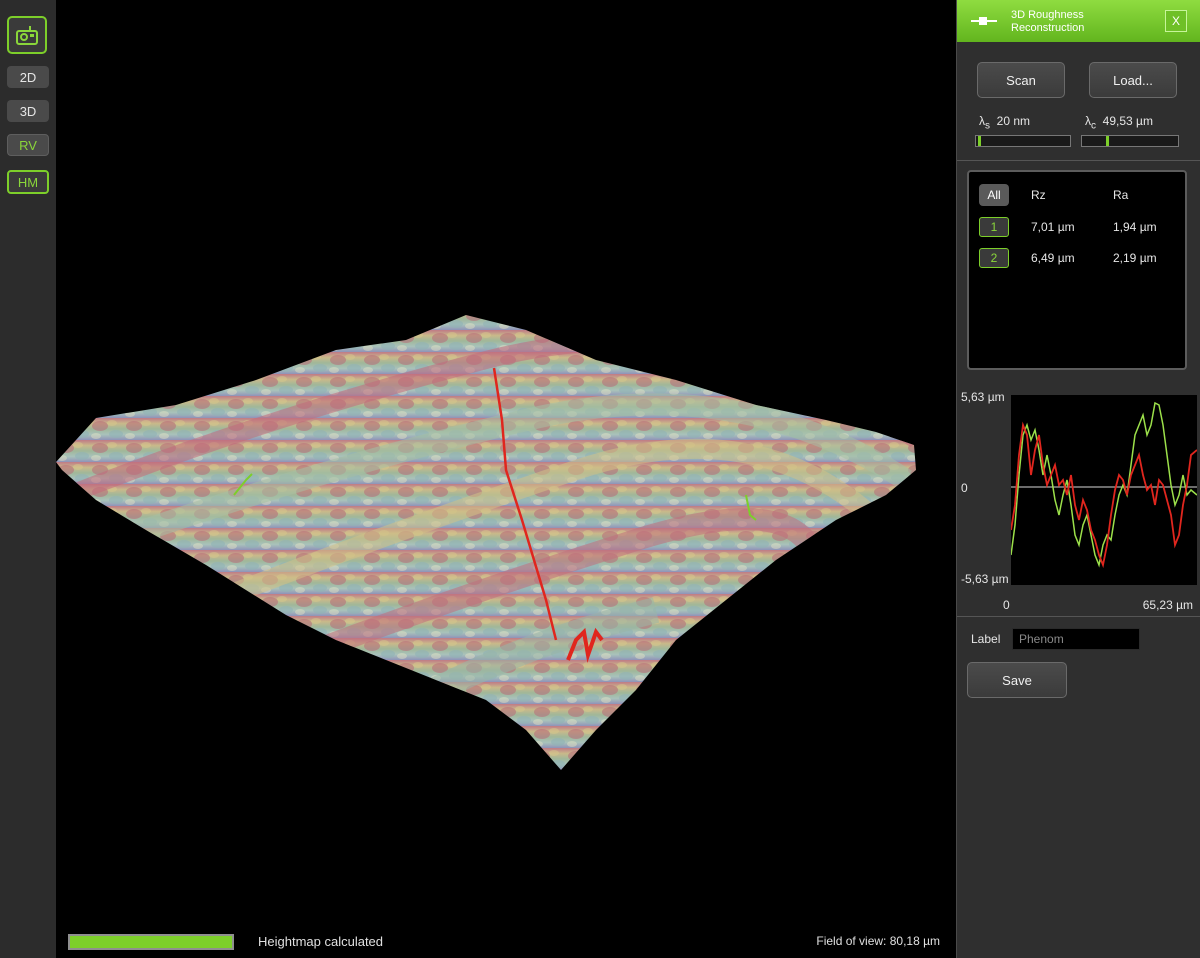 Image resolution: width=1200 pixels, height=958 pixels. I want to click on lambda-s-label: λs 20 nm, so click(1004, 122).